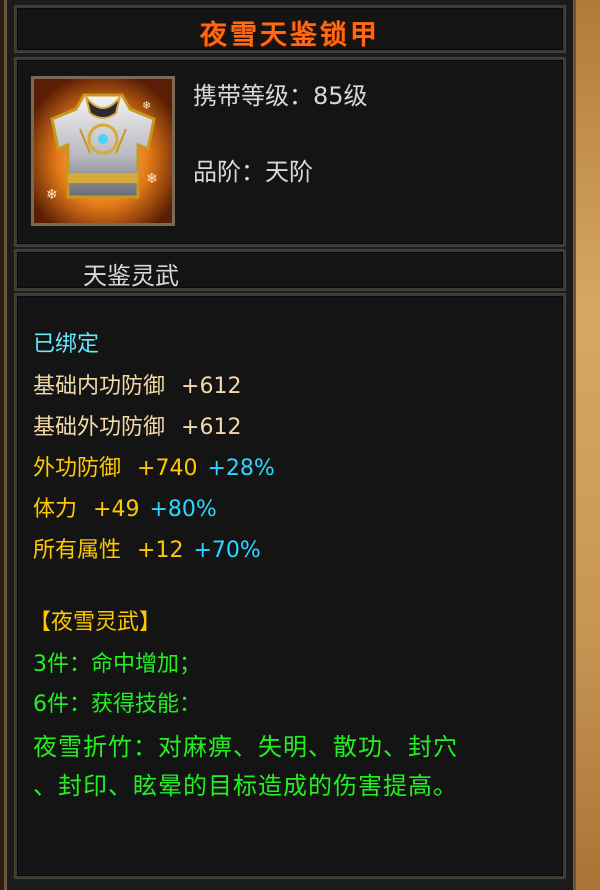 The image size is (600, 890). I want to click on stat-label: 基础内功防御, so click(99, 386).